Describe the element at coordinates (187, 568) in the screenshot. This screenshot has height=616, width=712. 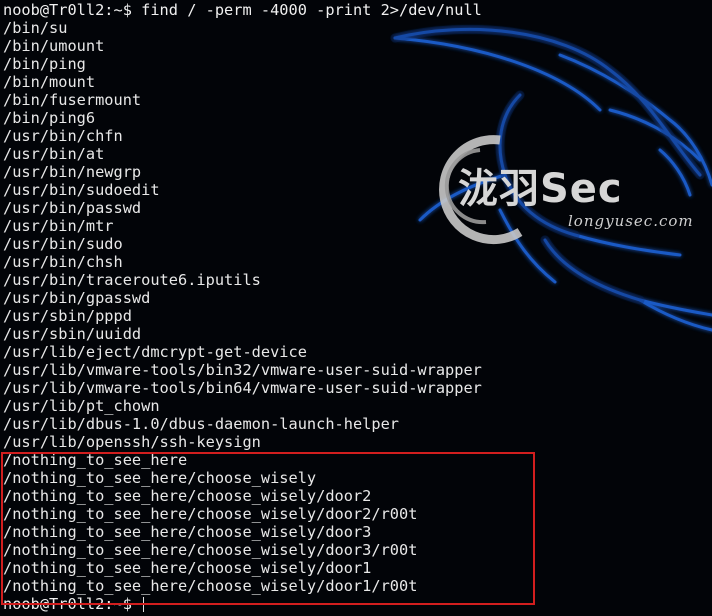
I see `output-line-highlighted: /nothing_to_see_here/choose_wisely/door1` at that location.